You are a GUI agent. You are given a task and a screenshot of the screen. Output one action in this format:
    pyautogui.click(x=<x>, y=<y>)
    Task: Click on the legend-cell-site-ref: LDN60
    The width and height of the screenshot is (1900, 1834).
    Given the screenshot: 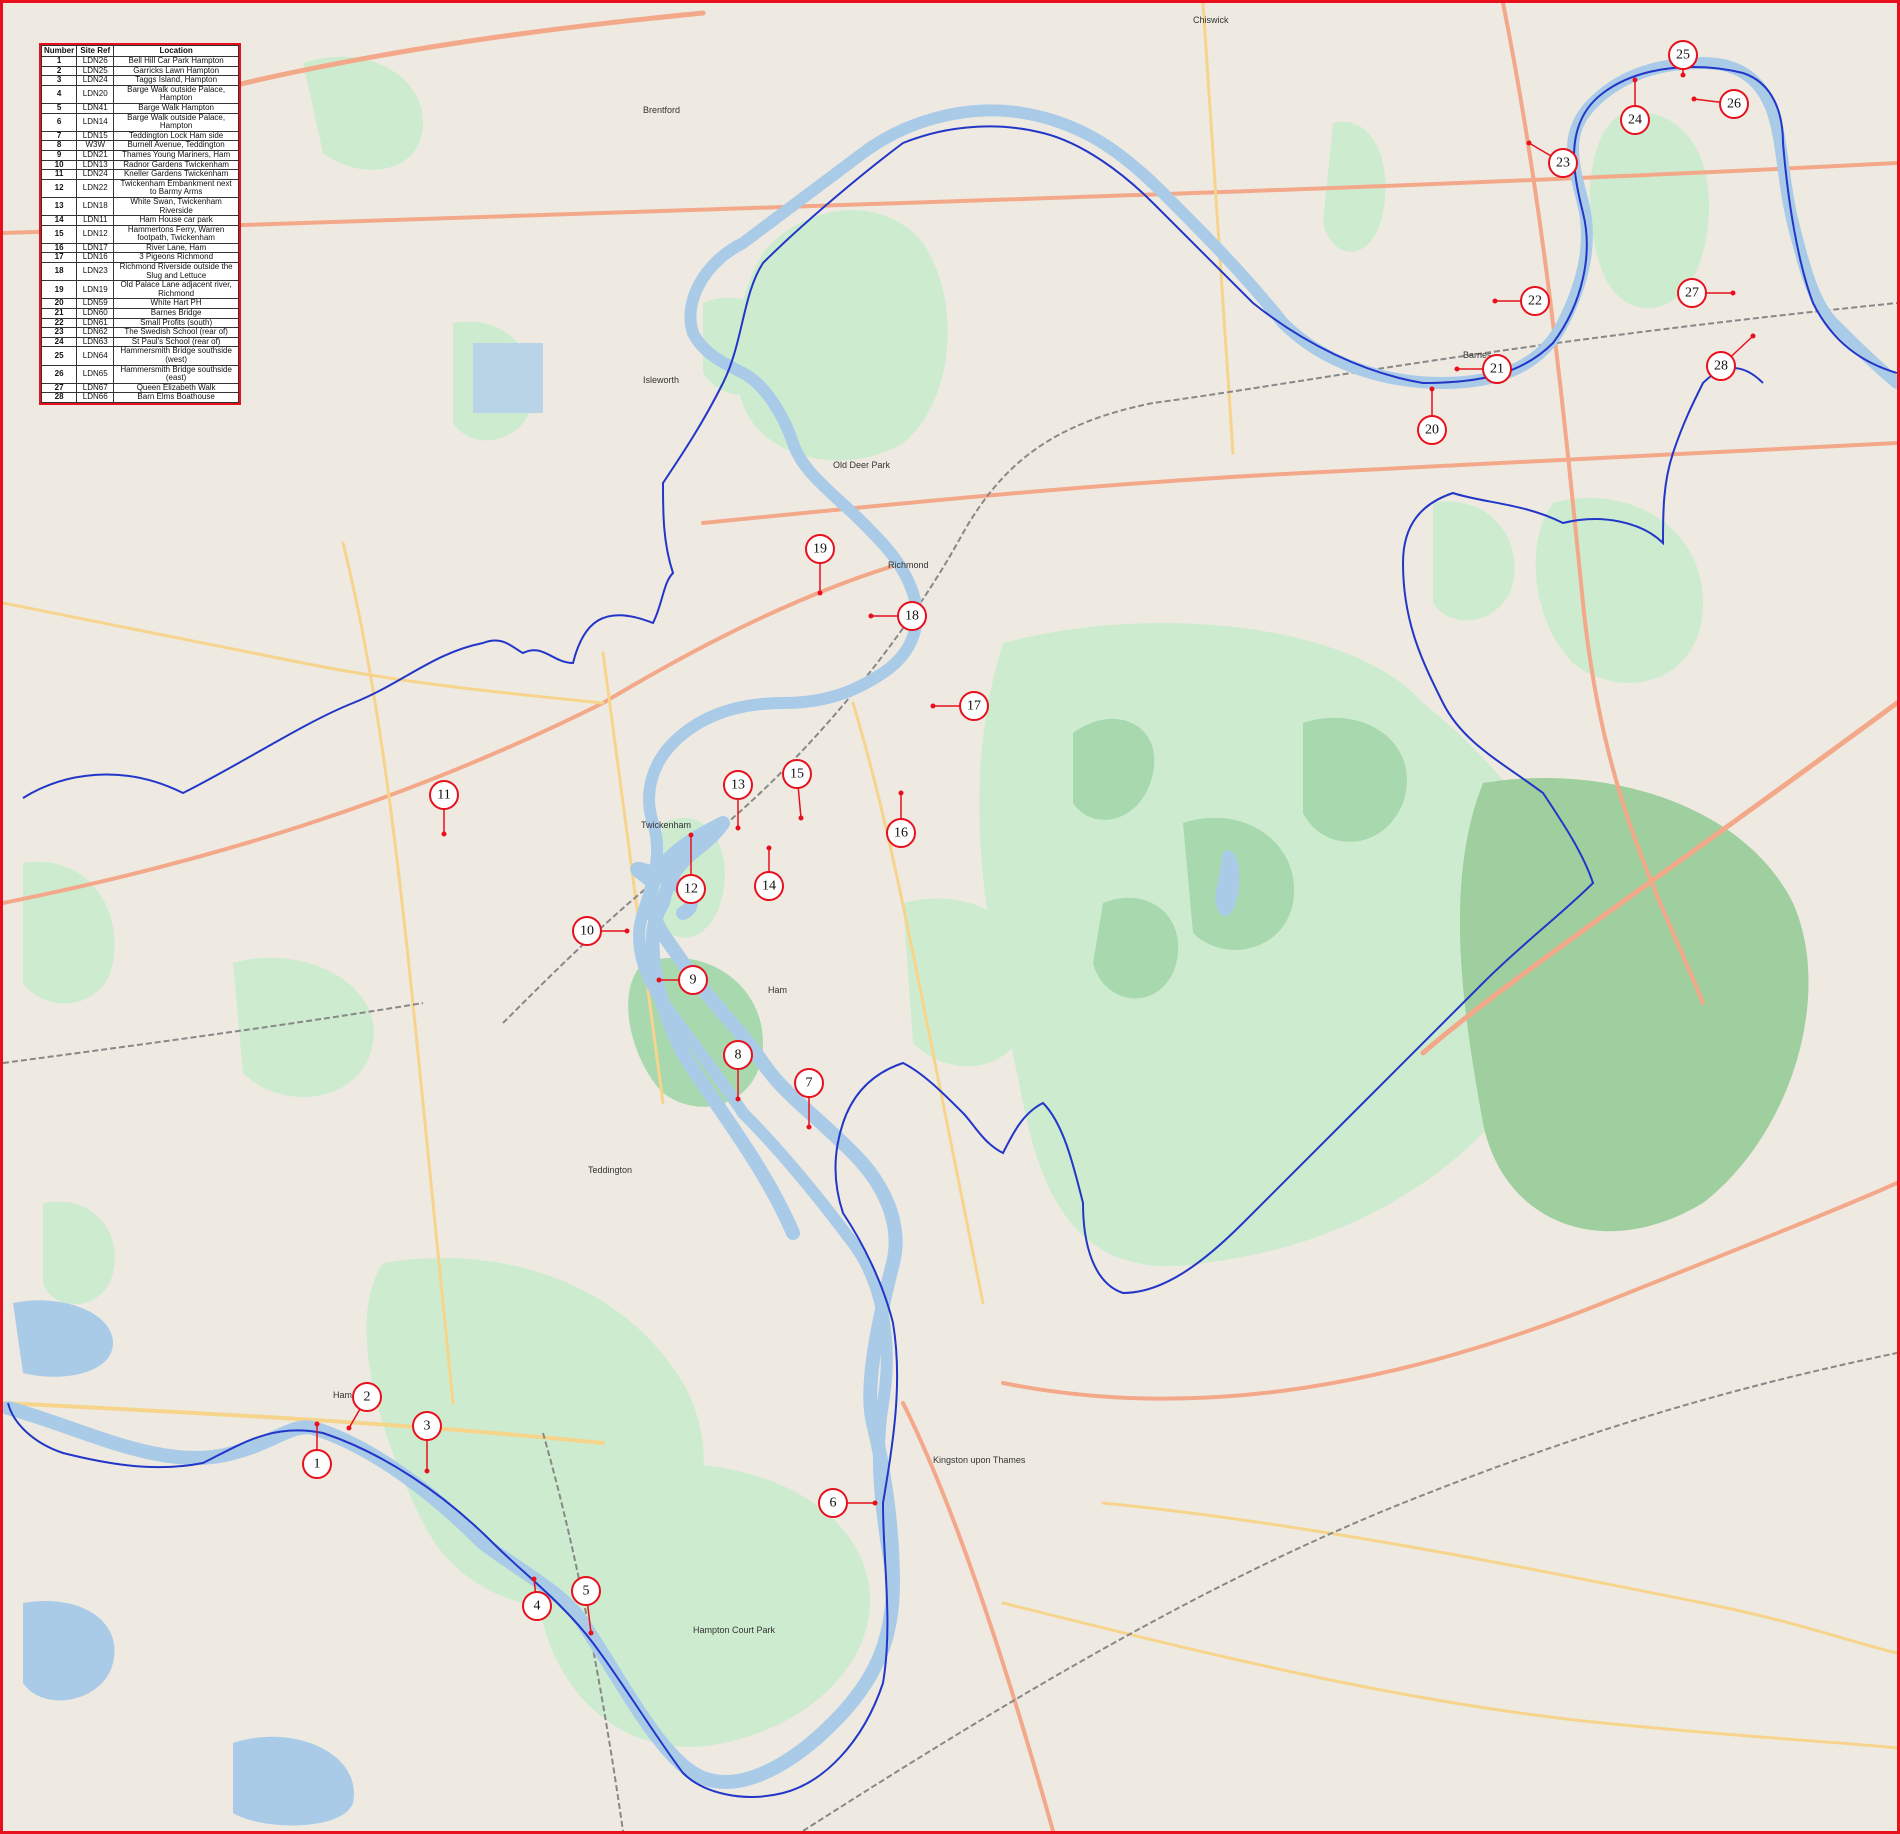 What is the action you would take?
    pyautogui.click(x=95, y=313)
    